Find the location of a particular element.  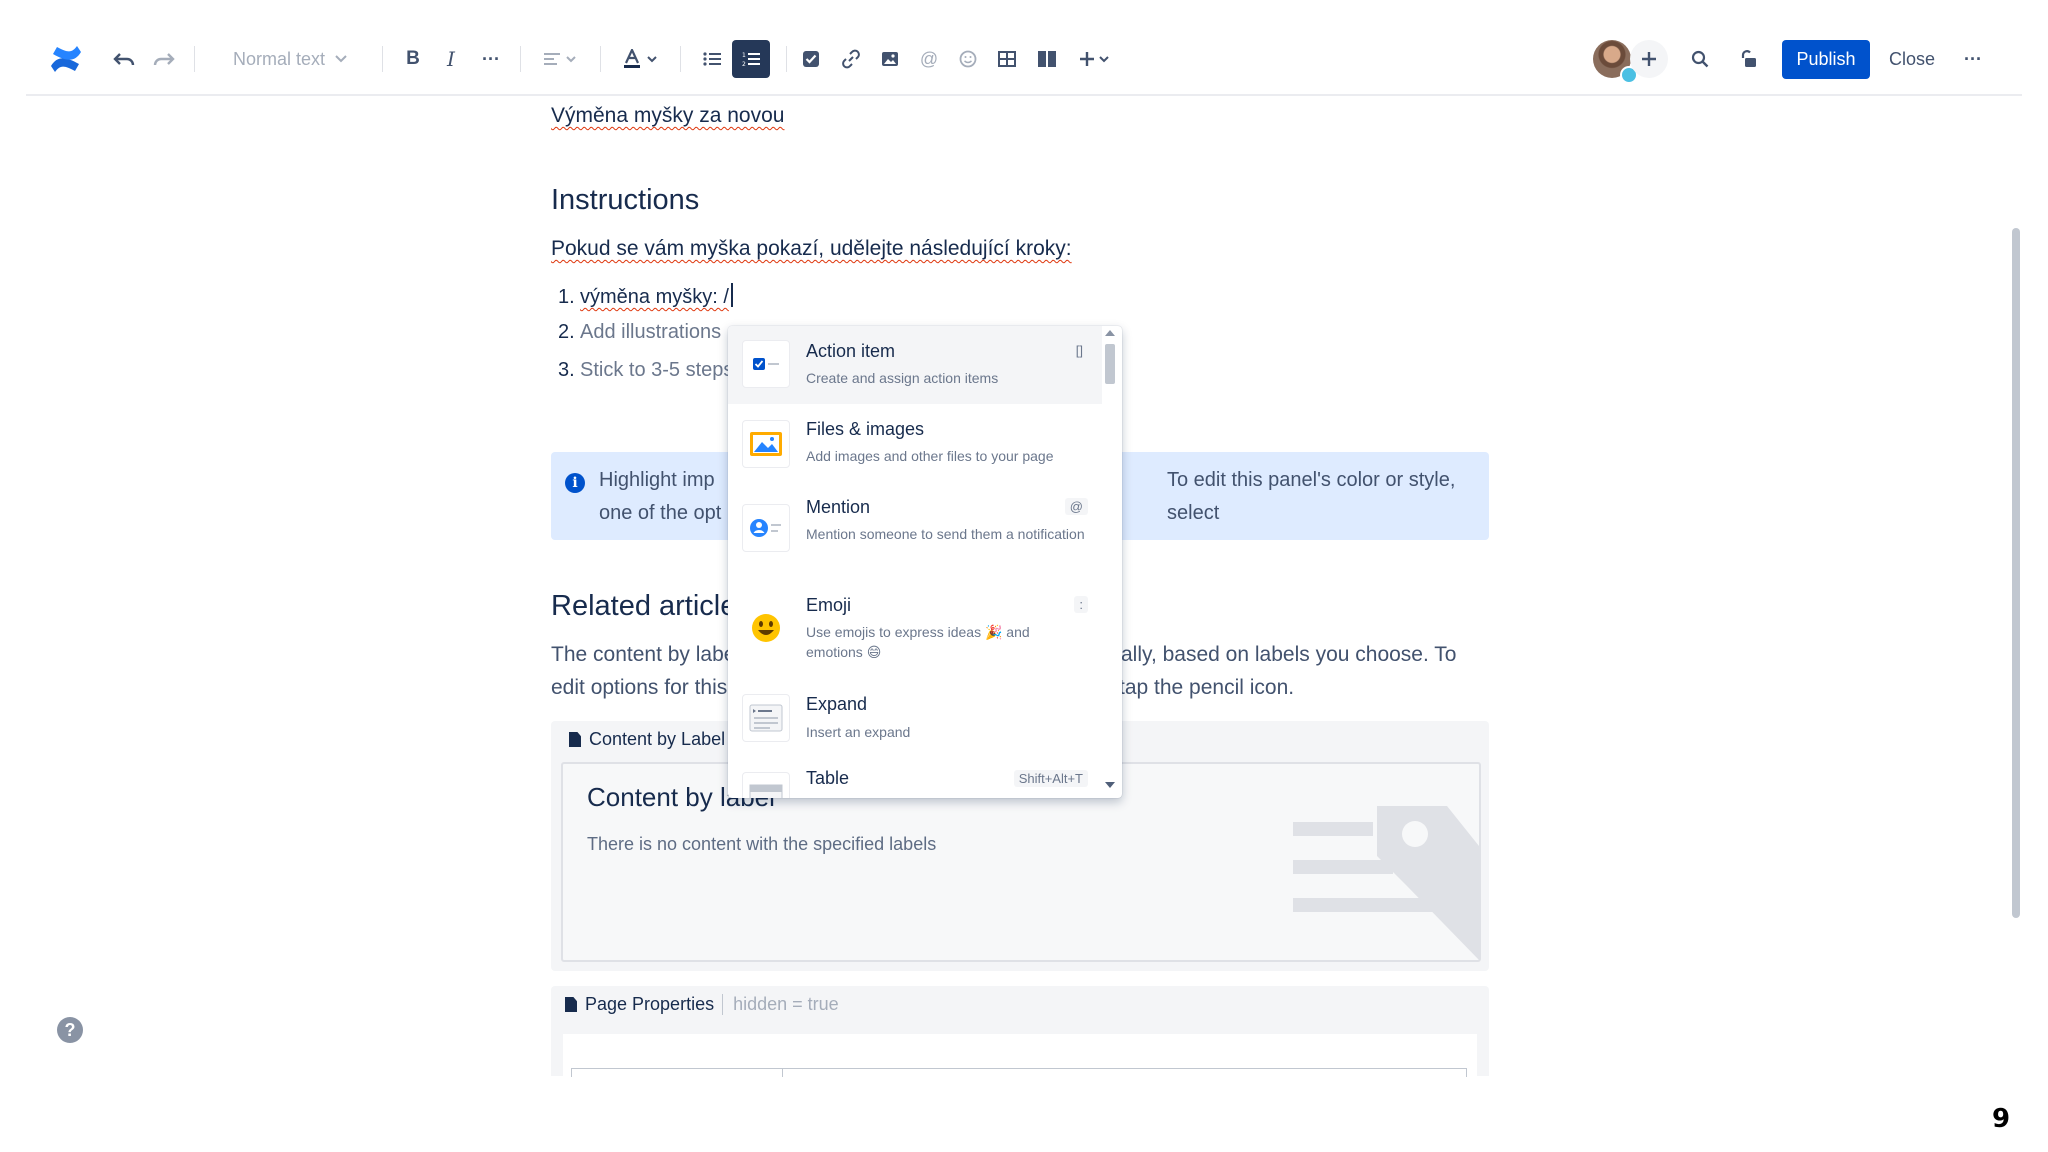

link-icon is located at coordinates (851, 59).